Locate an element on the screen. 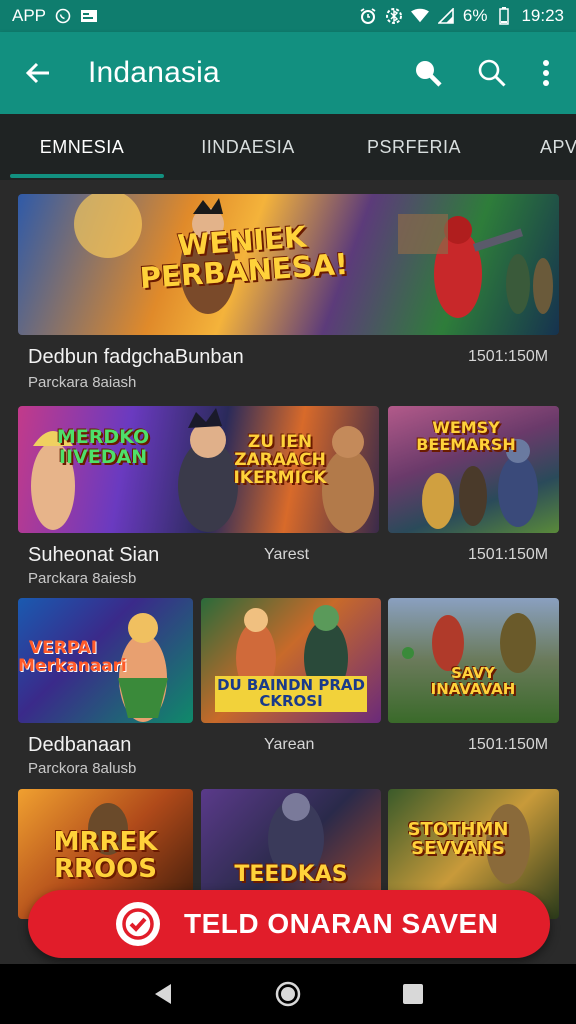  recents-square-icon is located at coordinates (413, 994).